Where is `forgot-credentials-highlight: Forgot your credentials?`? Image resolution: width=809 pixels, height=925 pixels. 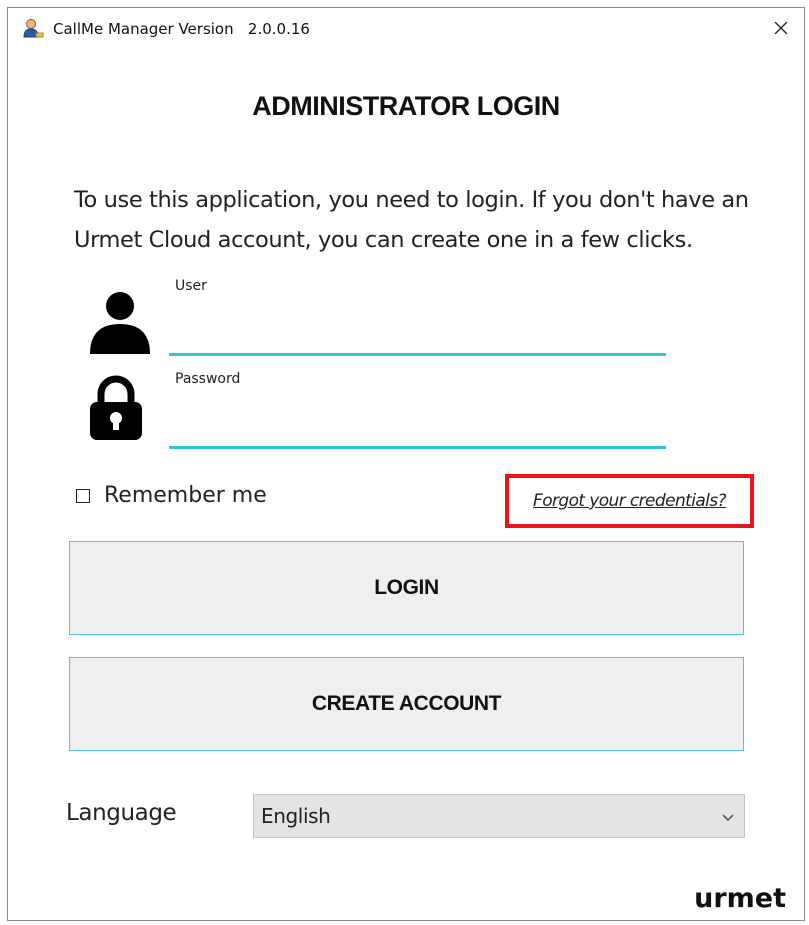
forgot-credentials-highlight: Forgot your credentials? is located at coordinates (629, 501).